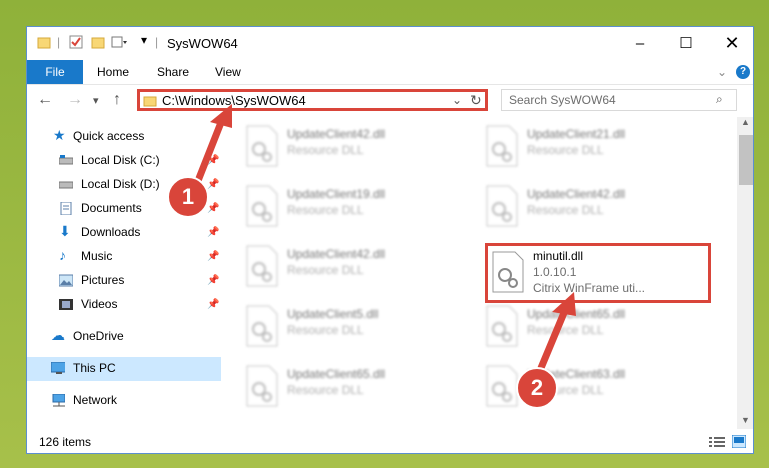  What do you see at coordinates (537, 388) in the screenshot?
I see `callout-step-2: 2` at bounding box center [537, 388].